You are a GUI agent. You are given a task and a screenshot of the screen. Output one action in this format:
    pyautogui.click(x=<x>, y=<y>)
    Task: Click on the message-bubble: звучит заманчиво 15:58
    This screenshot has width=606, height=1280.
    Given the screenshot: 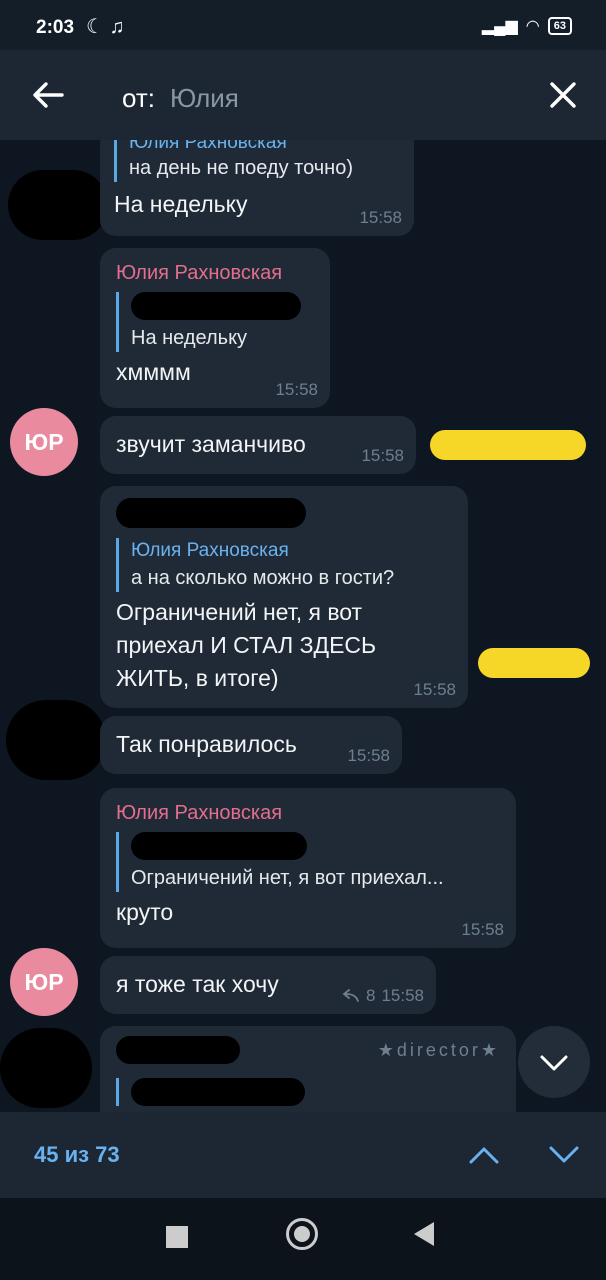 What is the action you would take?
    pyautogui.click(x=258, y=445)
    